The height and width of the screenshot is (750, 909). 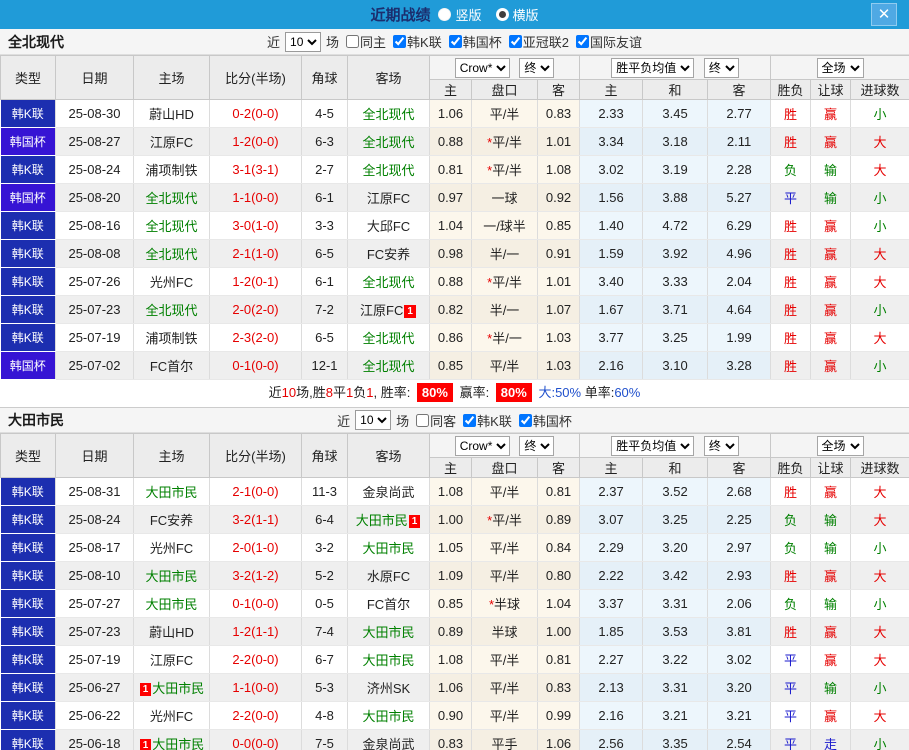 What do you see at coordinates (388, 492) in the screenshot?
I see `team-name-text: 金泉尚武` at bounding box center [388, 492].